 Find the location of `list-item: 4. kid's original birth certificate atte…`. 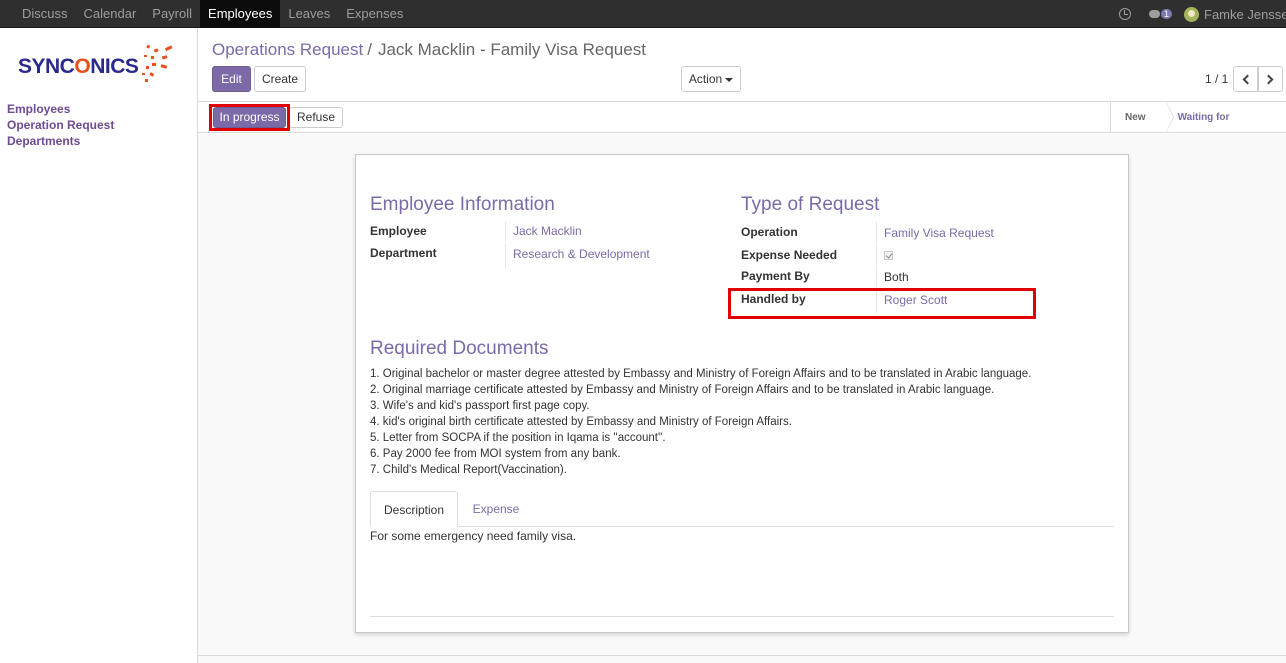

list-item: 4. kid's original birth certificate atte… is located at coordinates (581, 422).